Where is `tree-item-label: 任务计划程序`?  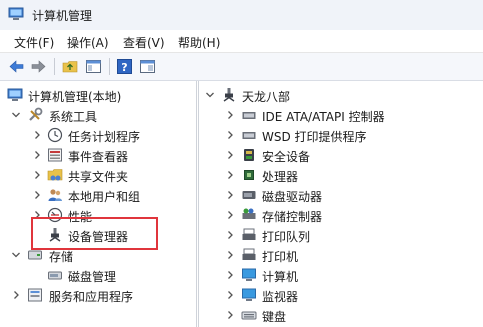 tree-item-label: 任务计划程序 is located at coordinates (104, 137).